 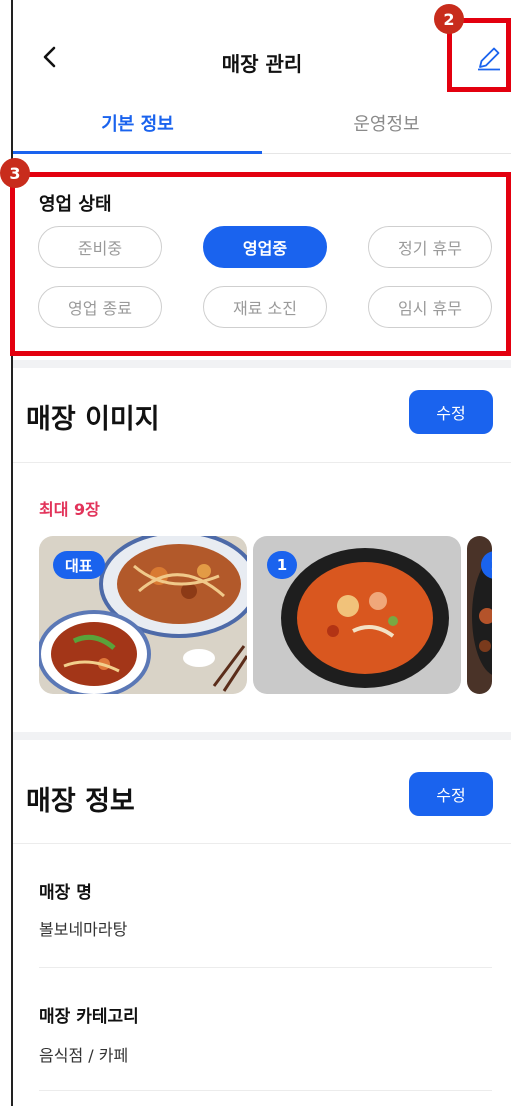 I want to click on store-category-value: 음식점 / 카페, so click(x=84, y=1055).